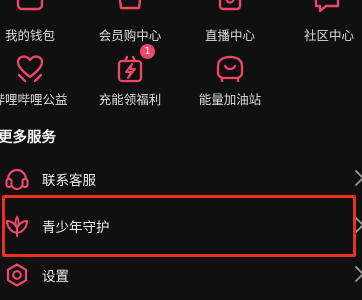  What do you see at coordinates (130, 34) in the screenshot?
I see `grid-label-shop: 会员购中心` at bounding box center [130, 34].